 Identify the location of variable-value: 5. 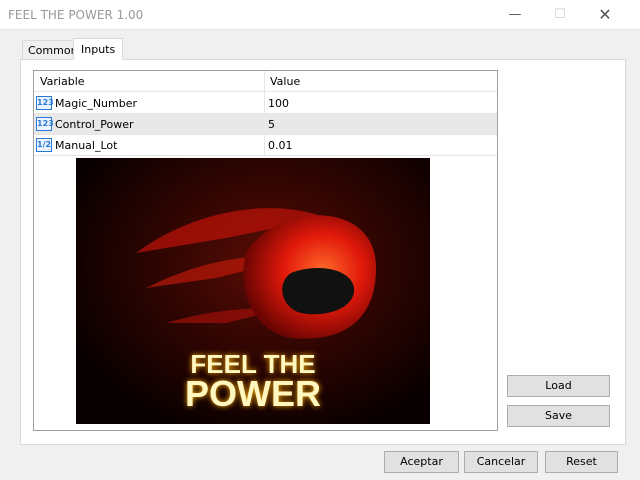
(271, 124).